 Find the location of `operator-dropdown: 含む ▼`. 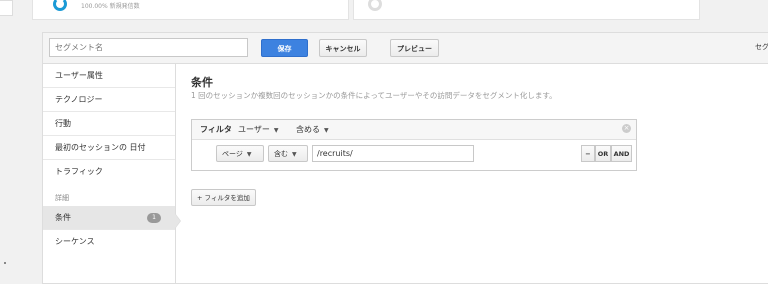

operator-dropdown: 含む ▼ is located at coordinates (288, 153).